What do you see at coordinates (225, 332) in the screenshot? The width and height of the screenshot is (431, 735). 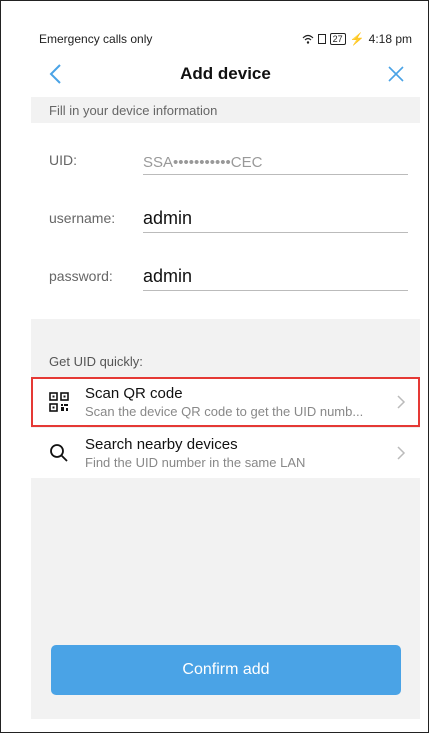 I see `spacer` at bounding box center [225, 332].